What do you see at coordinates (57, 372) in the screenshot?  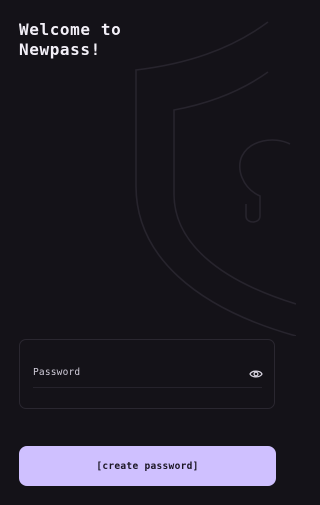 I see `password-placeholder: Password` at bounding box center [57, 372].